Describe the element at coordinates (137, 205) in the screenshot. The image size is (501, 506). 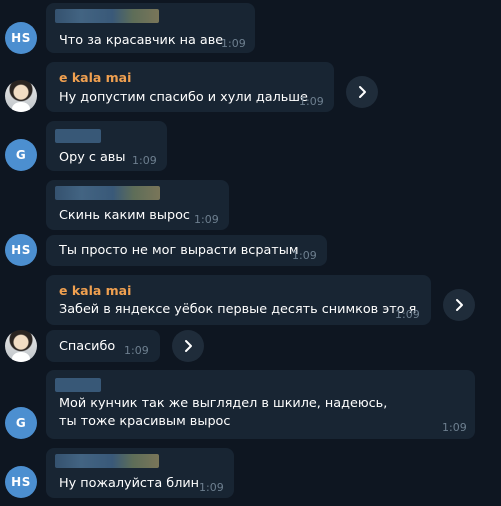
I see `message-bubble: Скинь каким вырос 1:09` at that location.